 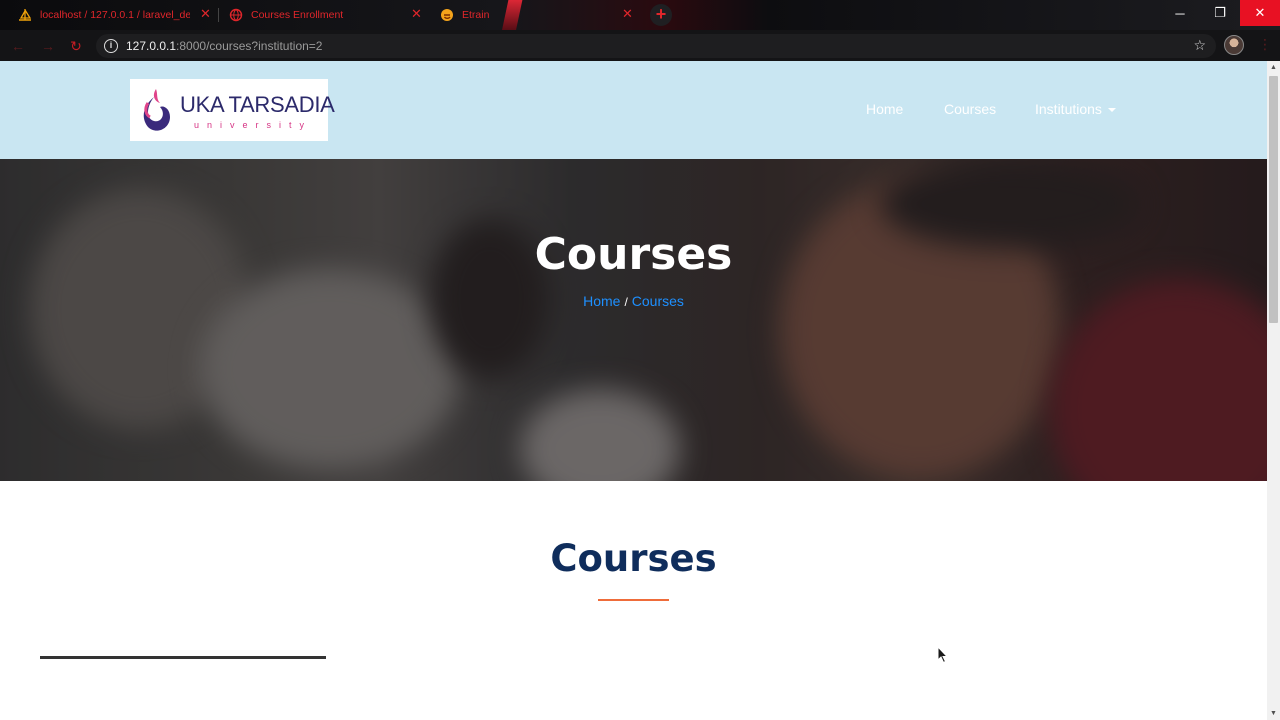 What do you see at coordinates (1068, 109) in the screenshot?
I see `nav-institutions-label: Institutions` at bounding box center [1068, 109].